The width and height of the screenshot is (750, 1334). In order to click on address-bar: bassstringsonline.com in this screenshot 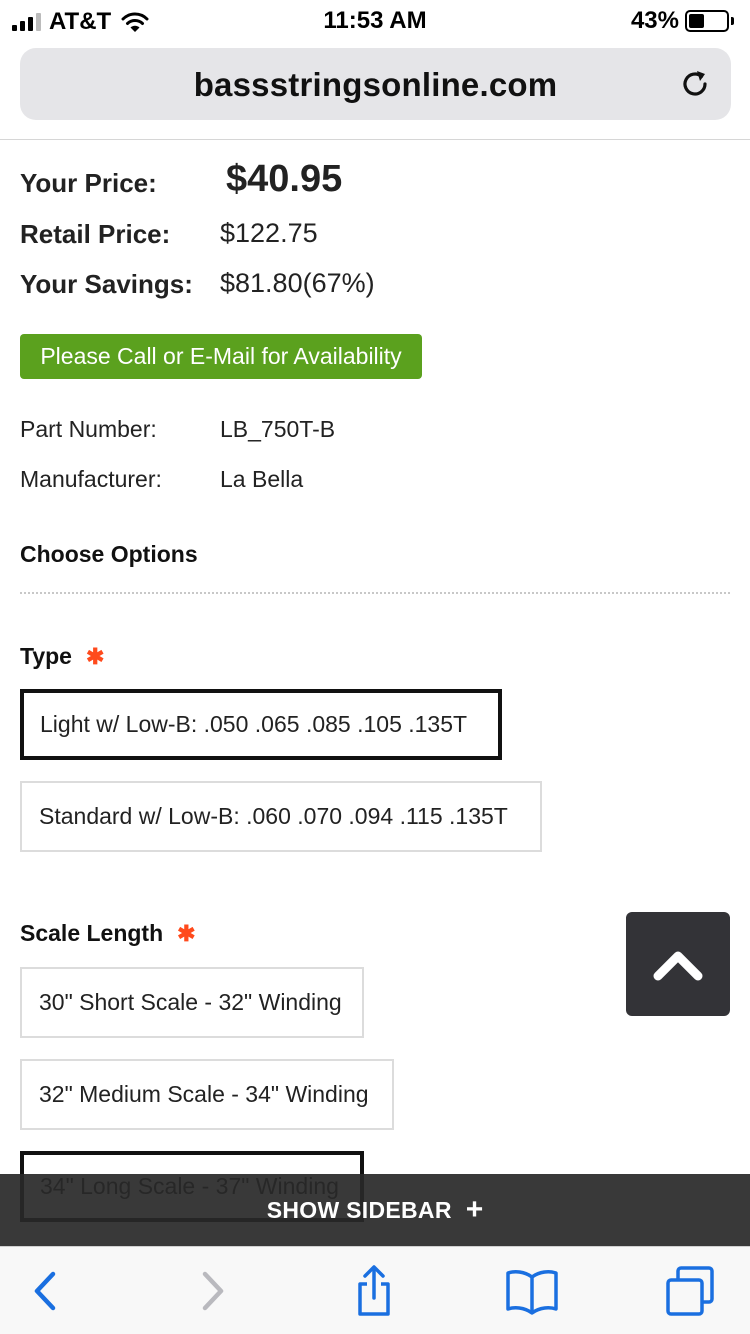, I will do `click(375, 84)`.